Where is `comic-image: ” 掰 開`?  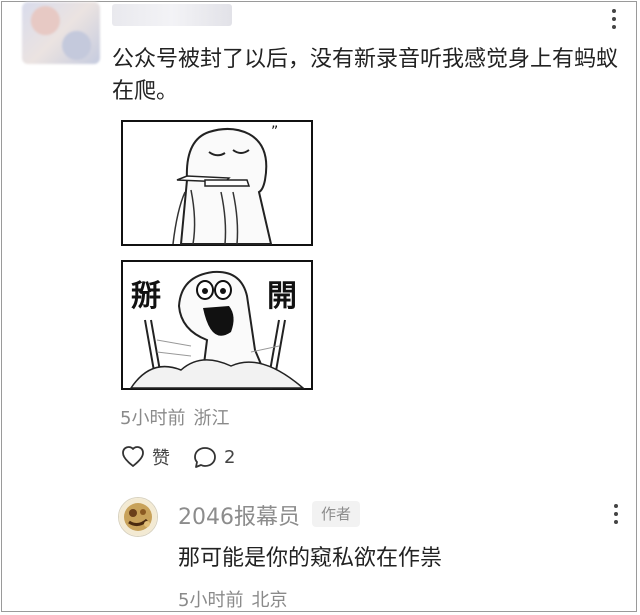
comic-image: ” 掰 開 is located at coordinates (217, 255).